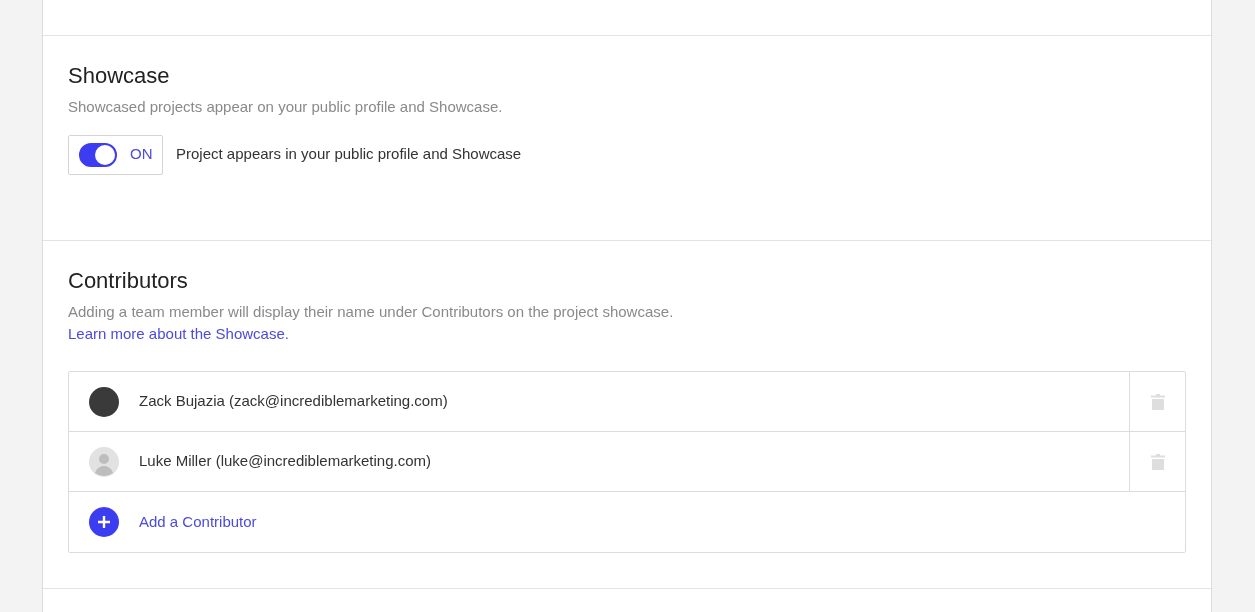 The height and width of the screenshot is (612, 1255). I want to click on learn-more-link: Learn more about the Showcase., so click(178, 333).